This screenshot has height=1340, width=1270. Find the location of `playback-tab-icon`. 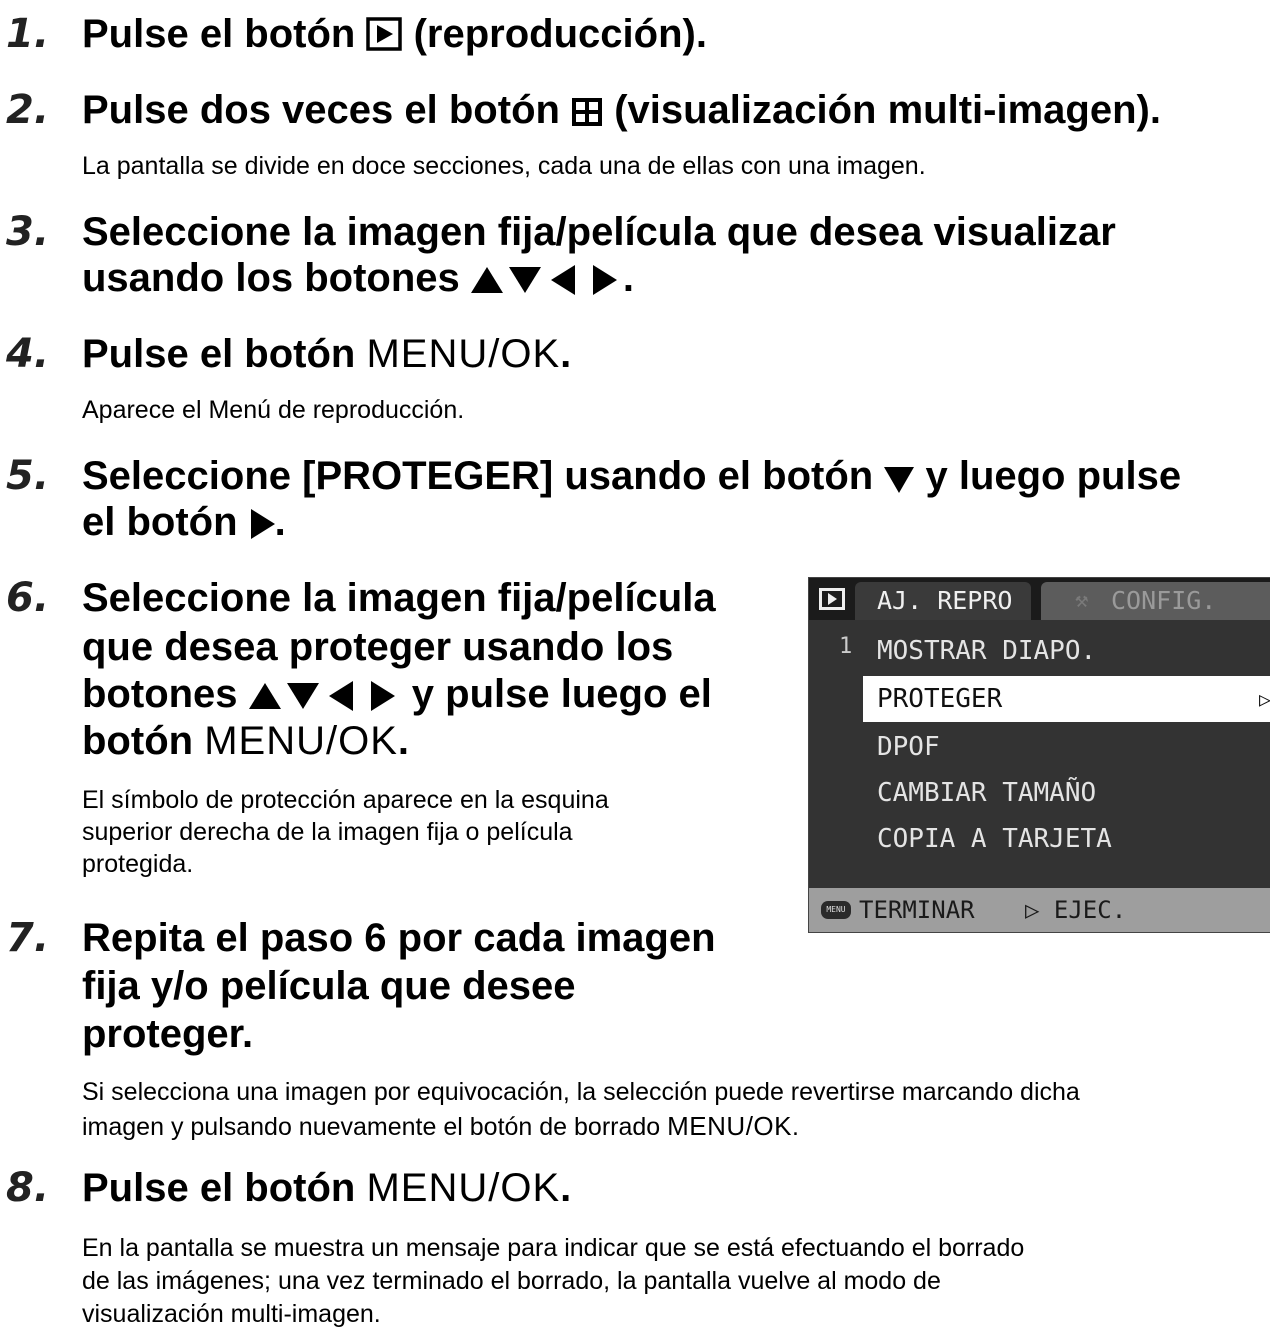

playback-tab-icon is located at coordinates (832, 599).